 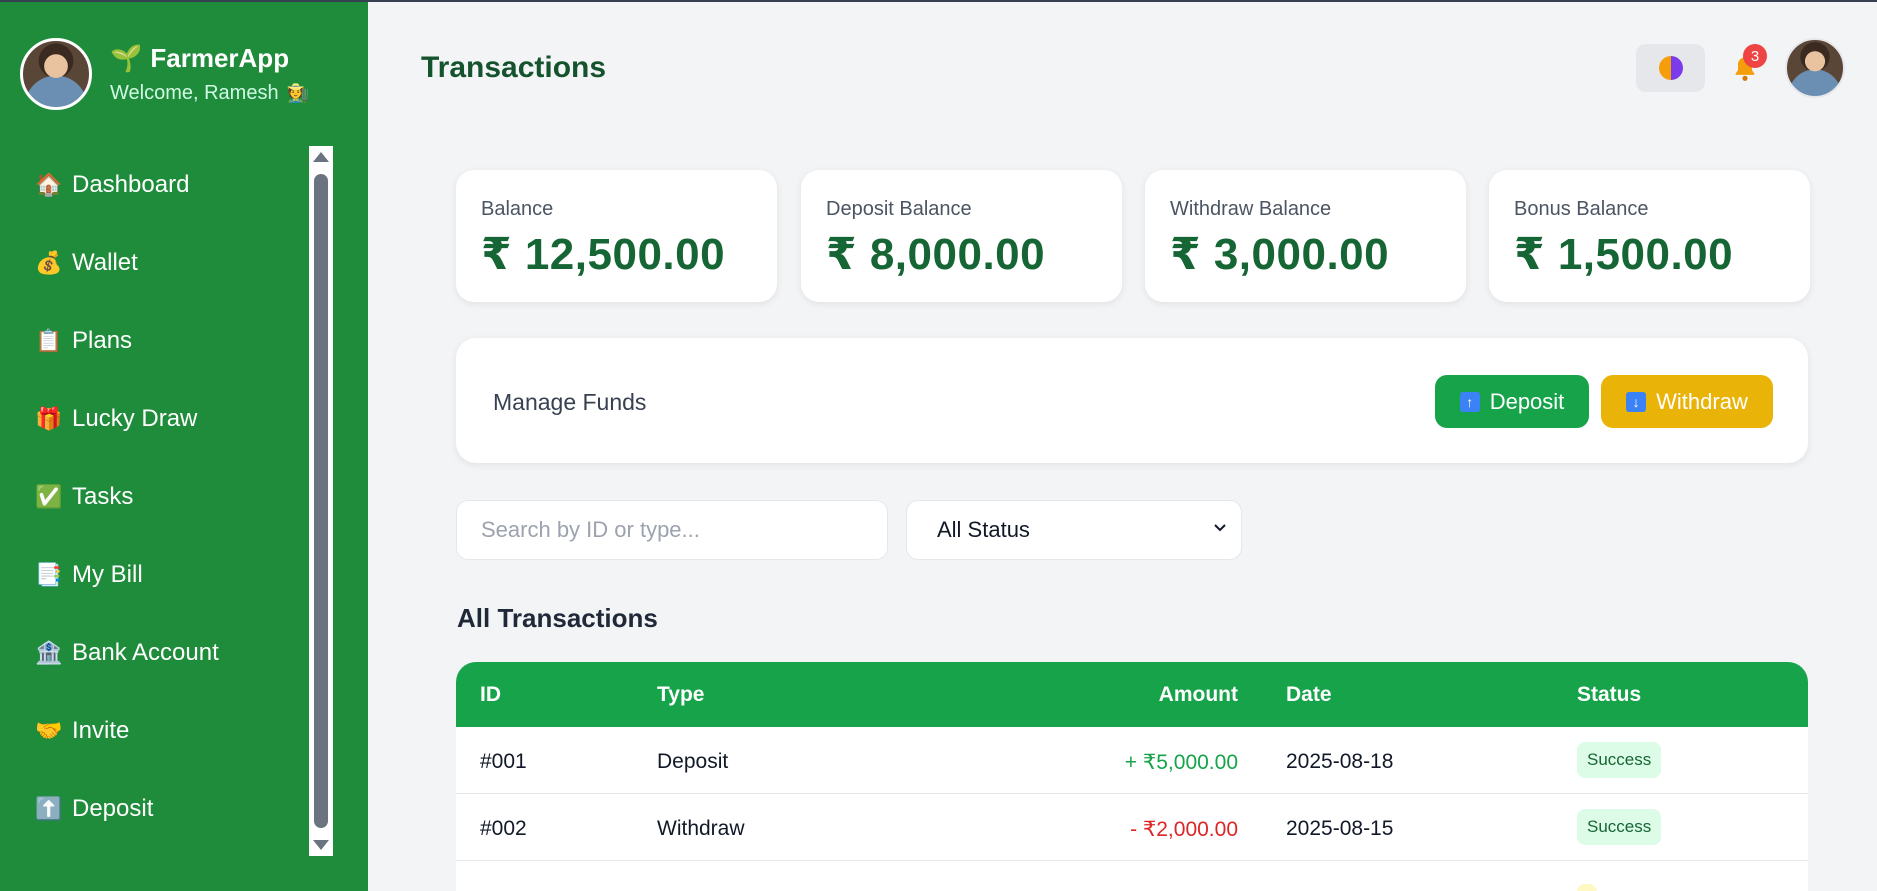 I want to click on cell-amount: + ₹5,000.00, so click(x=1181, y=762).